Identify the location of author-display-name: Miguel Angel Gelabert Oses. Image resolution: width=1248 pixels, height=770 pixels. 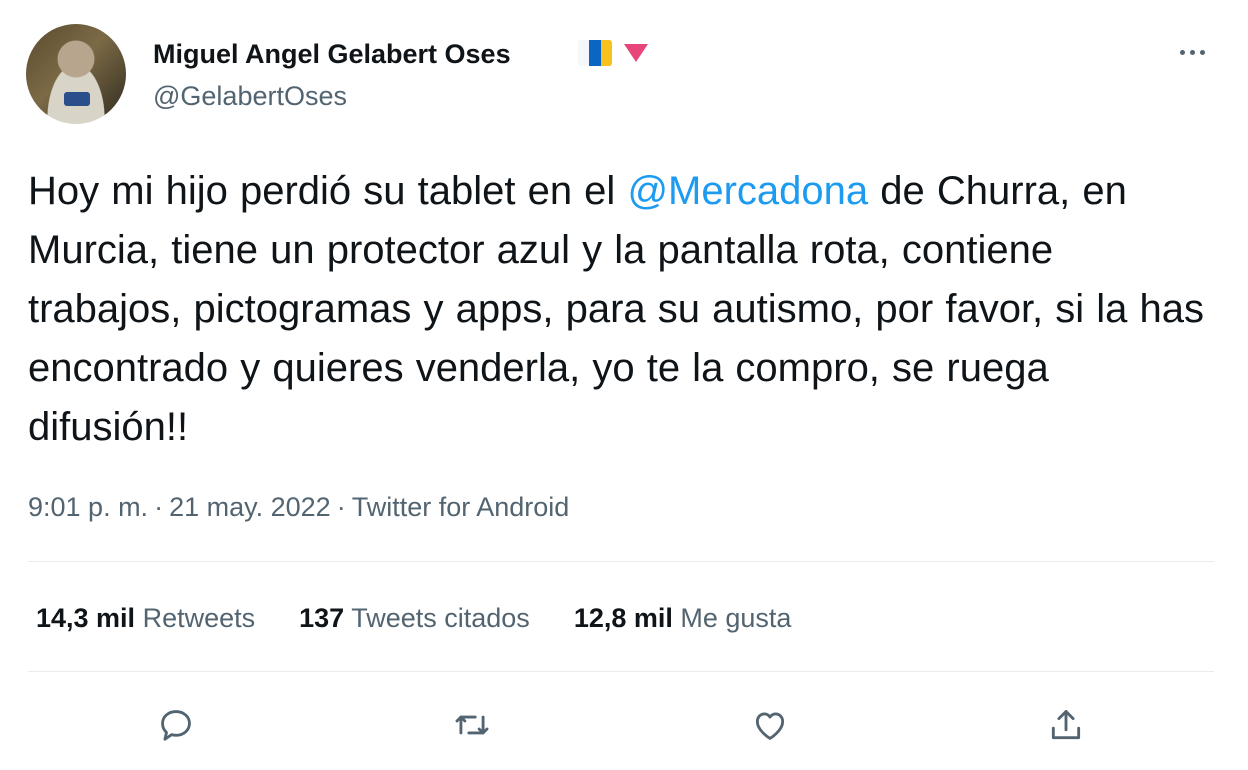
(332, 54).